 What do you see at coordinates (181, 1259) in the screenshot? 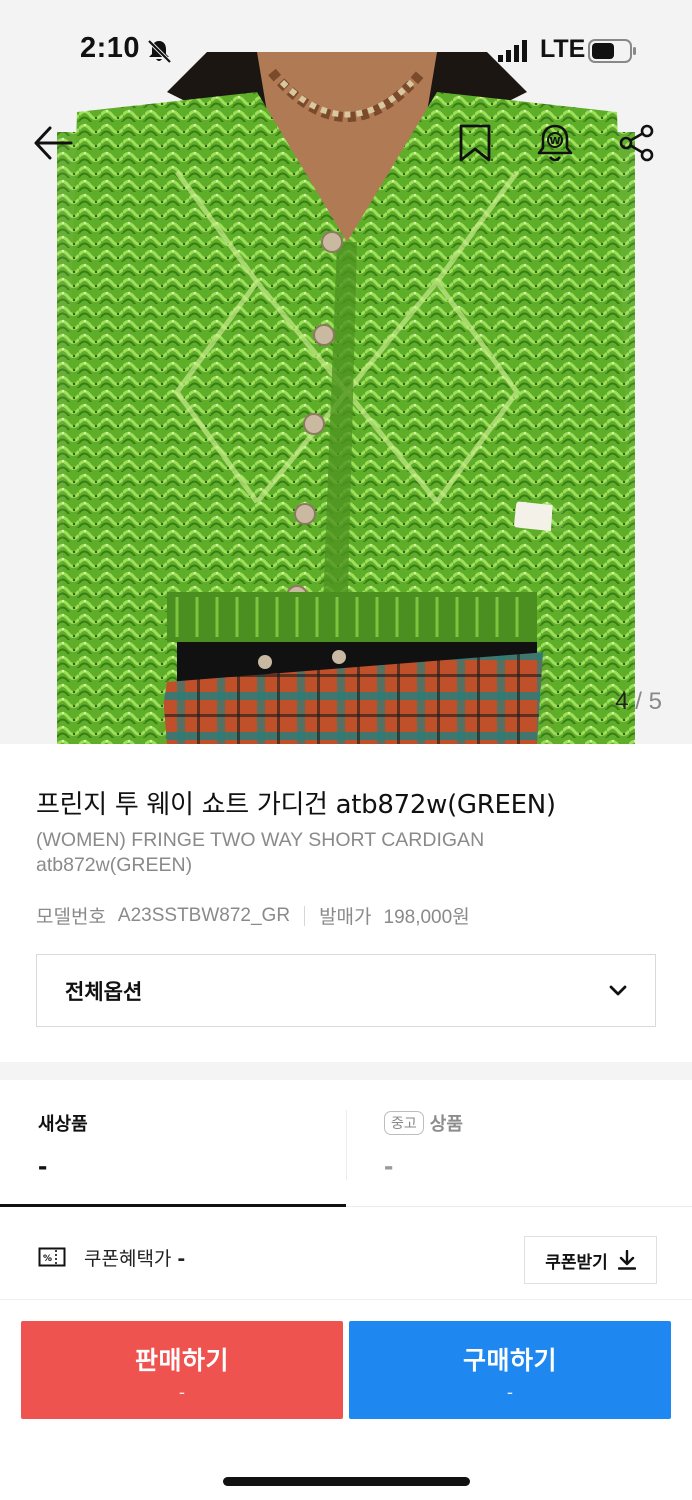
I see `coupon-price-value: -` at bounding box center [181, 1259].